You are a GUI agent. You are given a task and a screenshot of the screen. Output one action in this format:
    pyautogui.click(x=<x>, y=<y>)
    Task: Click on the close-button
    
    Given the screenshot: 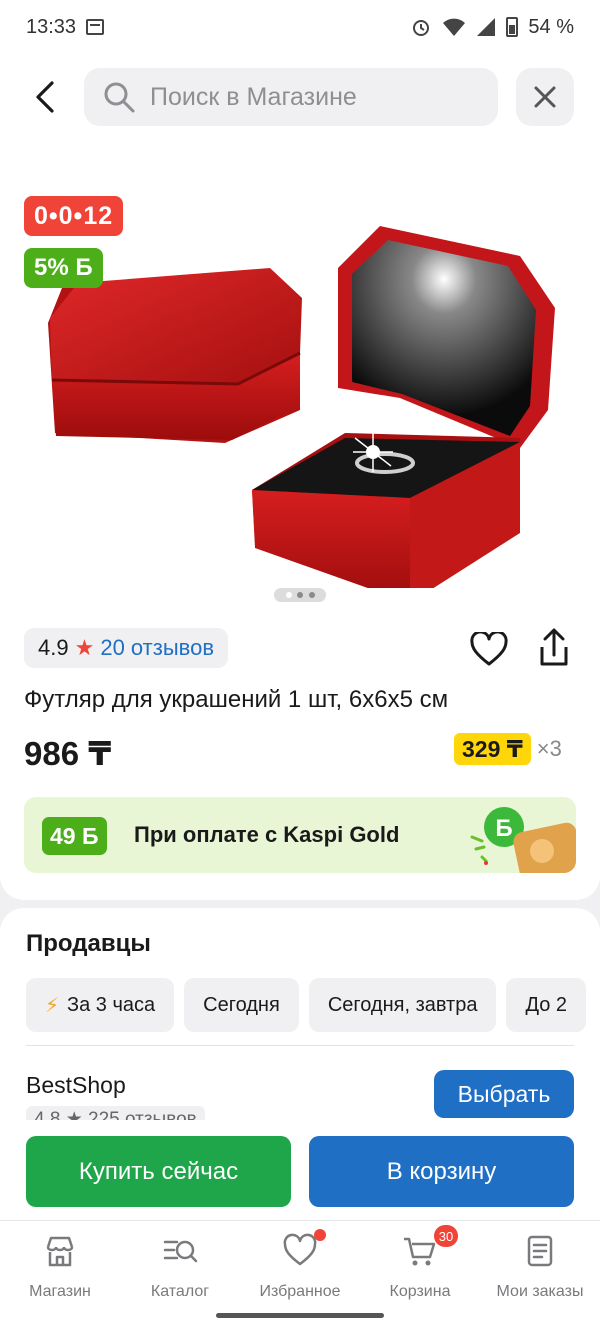 What is the action you would take?
    pyautogui.click(x=545, y=97)
    